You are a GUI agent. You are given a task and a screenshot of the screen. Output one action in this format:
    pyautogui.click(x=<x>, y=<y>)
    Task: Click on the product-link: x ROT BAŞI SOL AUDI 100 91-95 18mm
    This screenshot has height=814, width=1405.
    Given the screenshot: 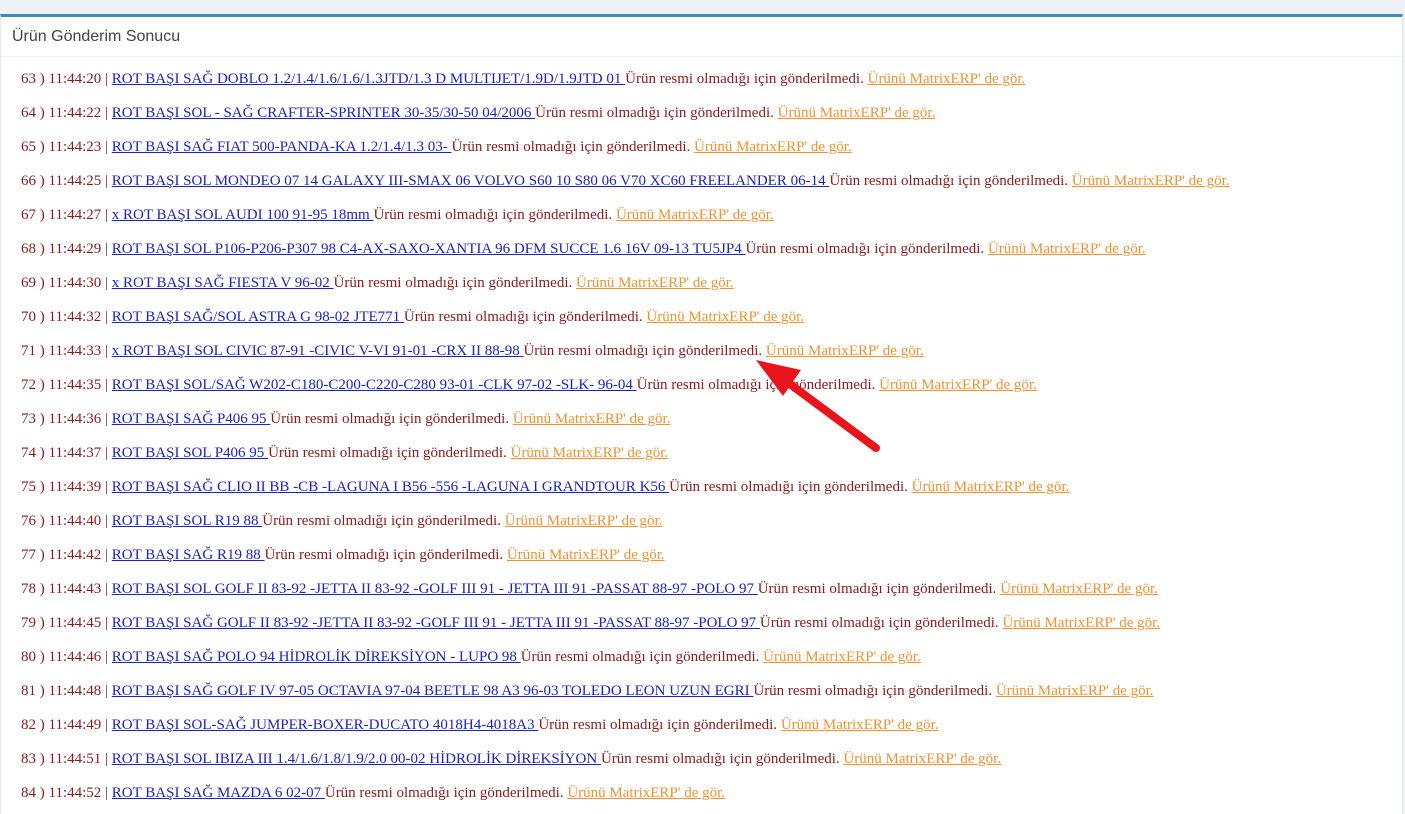 What is the action you would take?
    pyautogui.click(x=243, y=215)
    